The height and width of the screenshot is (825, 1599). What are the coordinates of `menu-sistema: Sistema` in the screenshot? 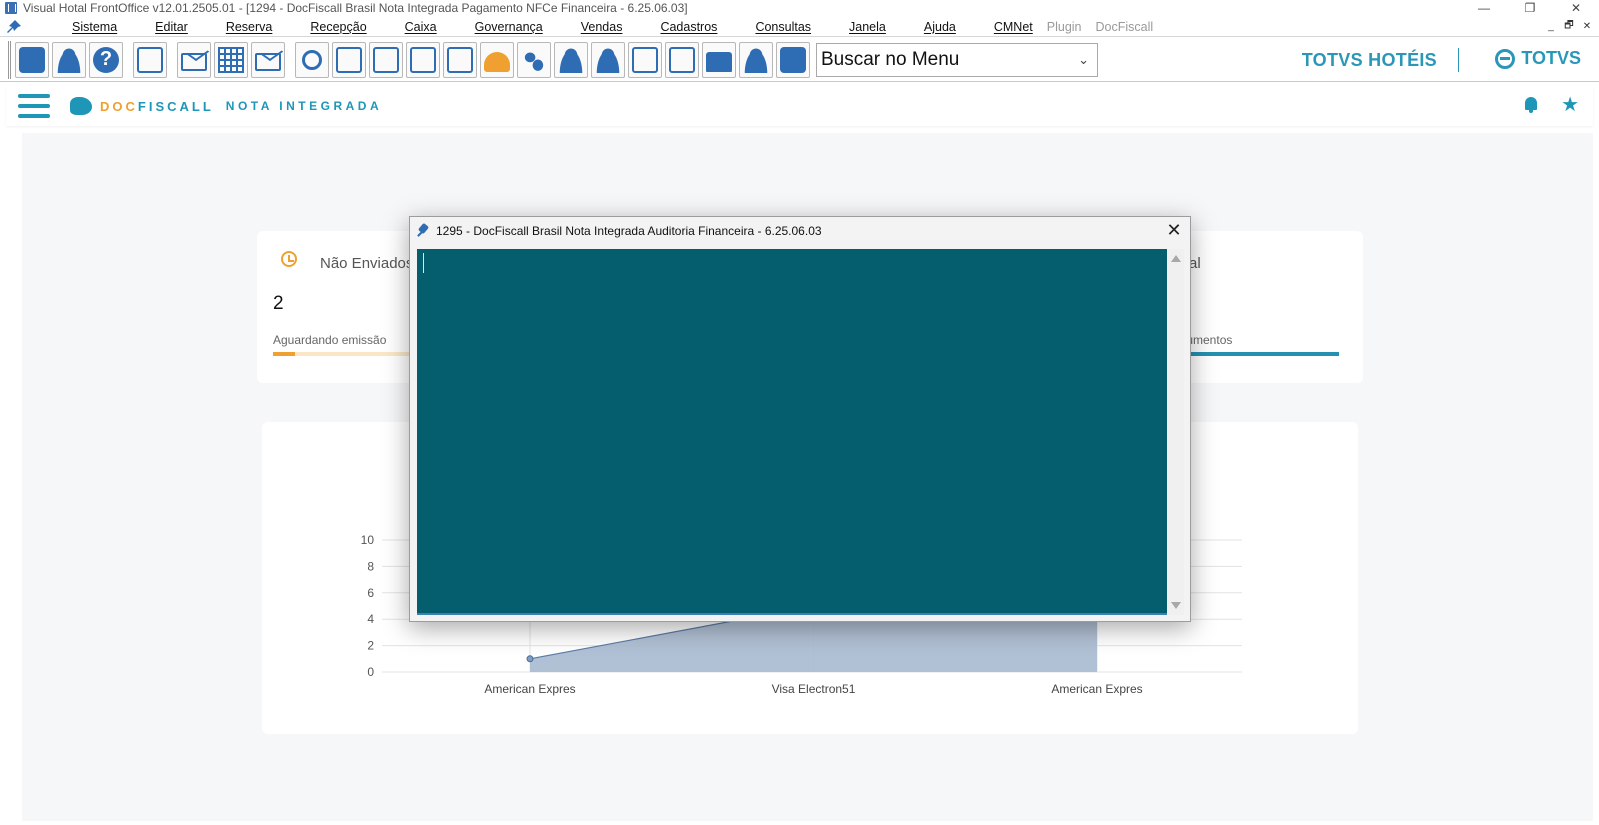 It's located at (94, 27).